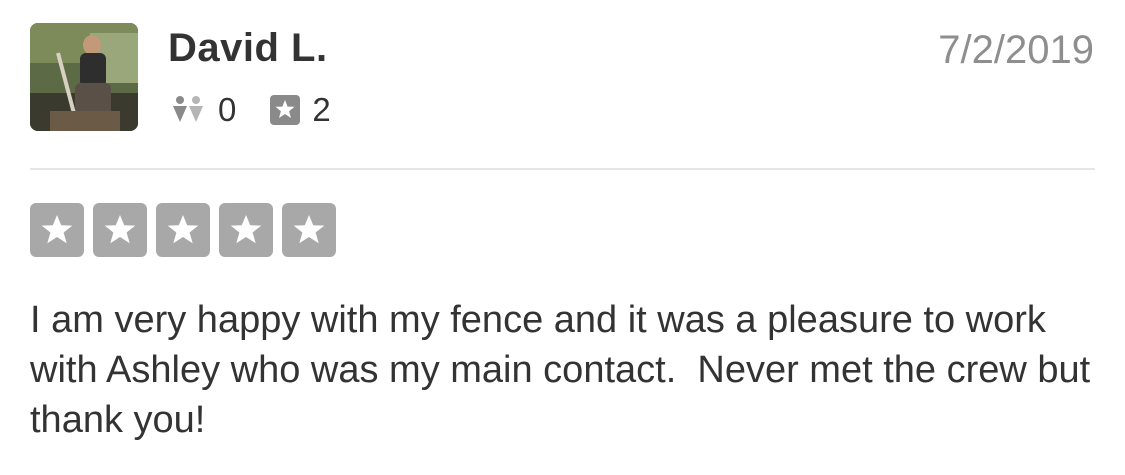 This screenshot has width=1125, height=475. Describe the element at coordinates (562, 169) in the screenshot. I see `divider` at that location.